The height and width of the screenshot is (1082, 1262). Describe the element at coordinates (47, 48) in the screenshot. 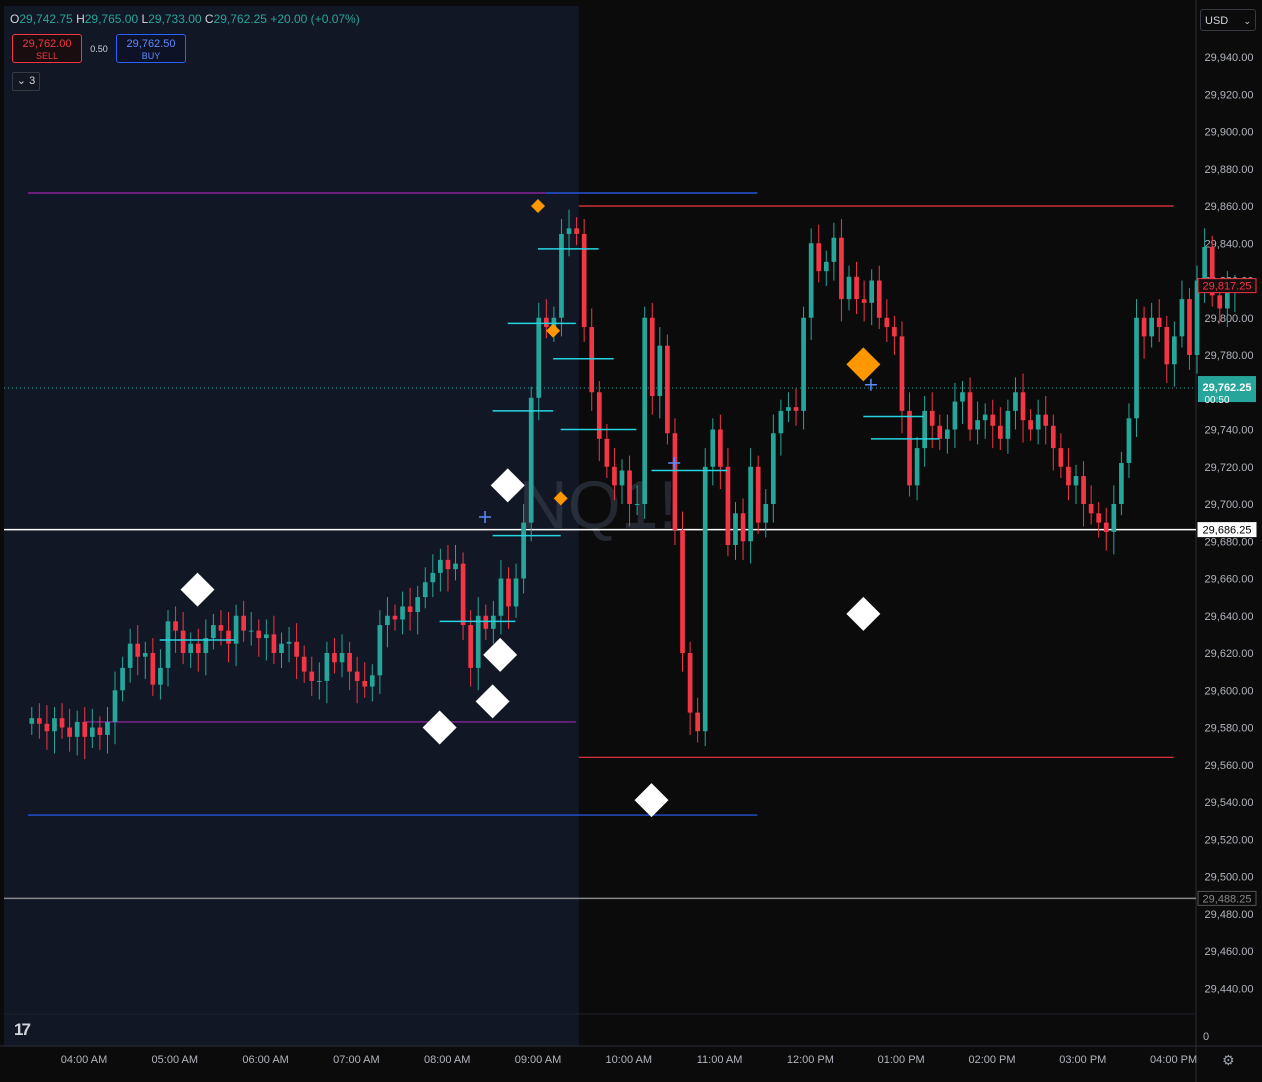

I see `sell-button: 29,762.00 SELL` at that location.